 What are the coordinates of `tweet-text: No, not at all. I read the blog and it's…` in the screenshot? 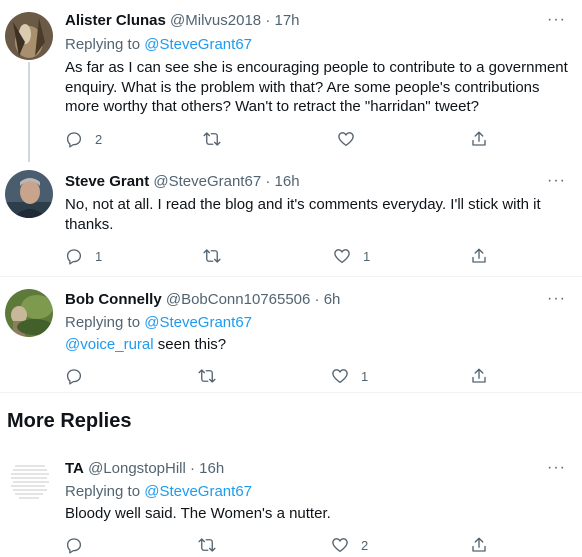 It's located at (303, 214).